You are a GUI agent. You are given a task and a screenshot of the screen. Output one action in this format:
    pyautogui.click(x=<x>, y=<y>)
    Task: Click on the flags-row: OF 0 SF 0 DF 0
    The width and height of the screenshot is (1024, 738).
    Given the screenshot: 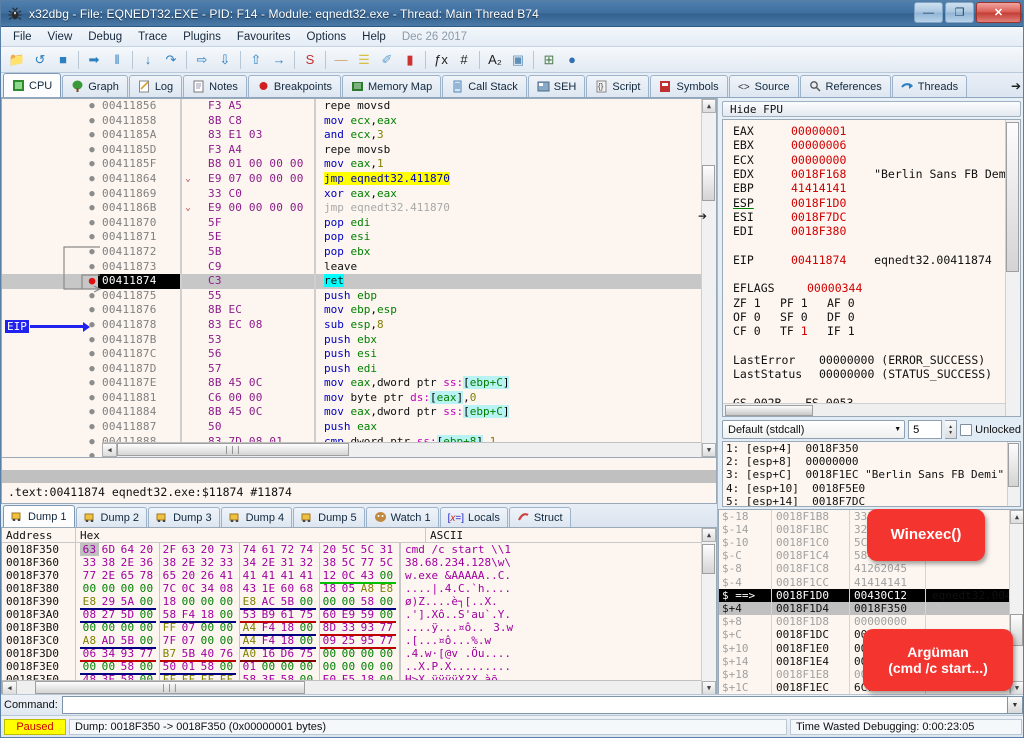 What is the action you would take?
    pyautogui.click(x=871, y=317)
    